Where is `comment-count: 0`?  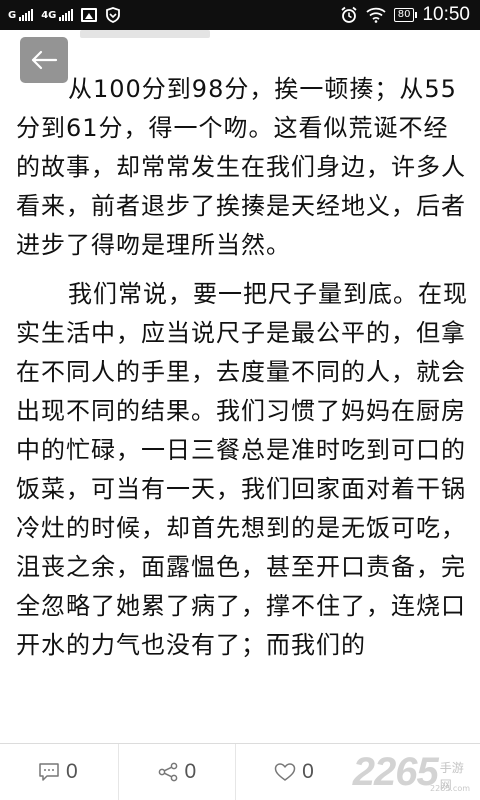 comment-count: 0 is located at coordinates (72, 771).